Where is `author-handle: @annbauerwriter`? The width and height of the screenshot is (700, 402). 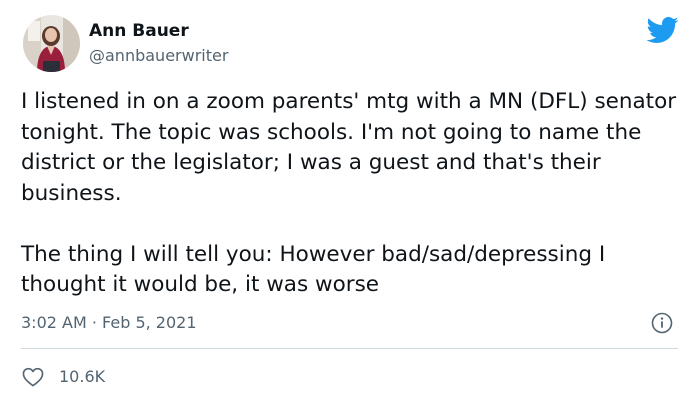
author-handle: @annbauerwriter is located at coordinates (158, 56).